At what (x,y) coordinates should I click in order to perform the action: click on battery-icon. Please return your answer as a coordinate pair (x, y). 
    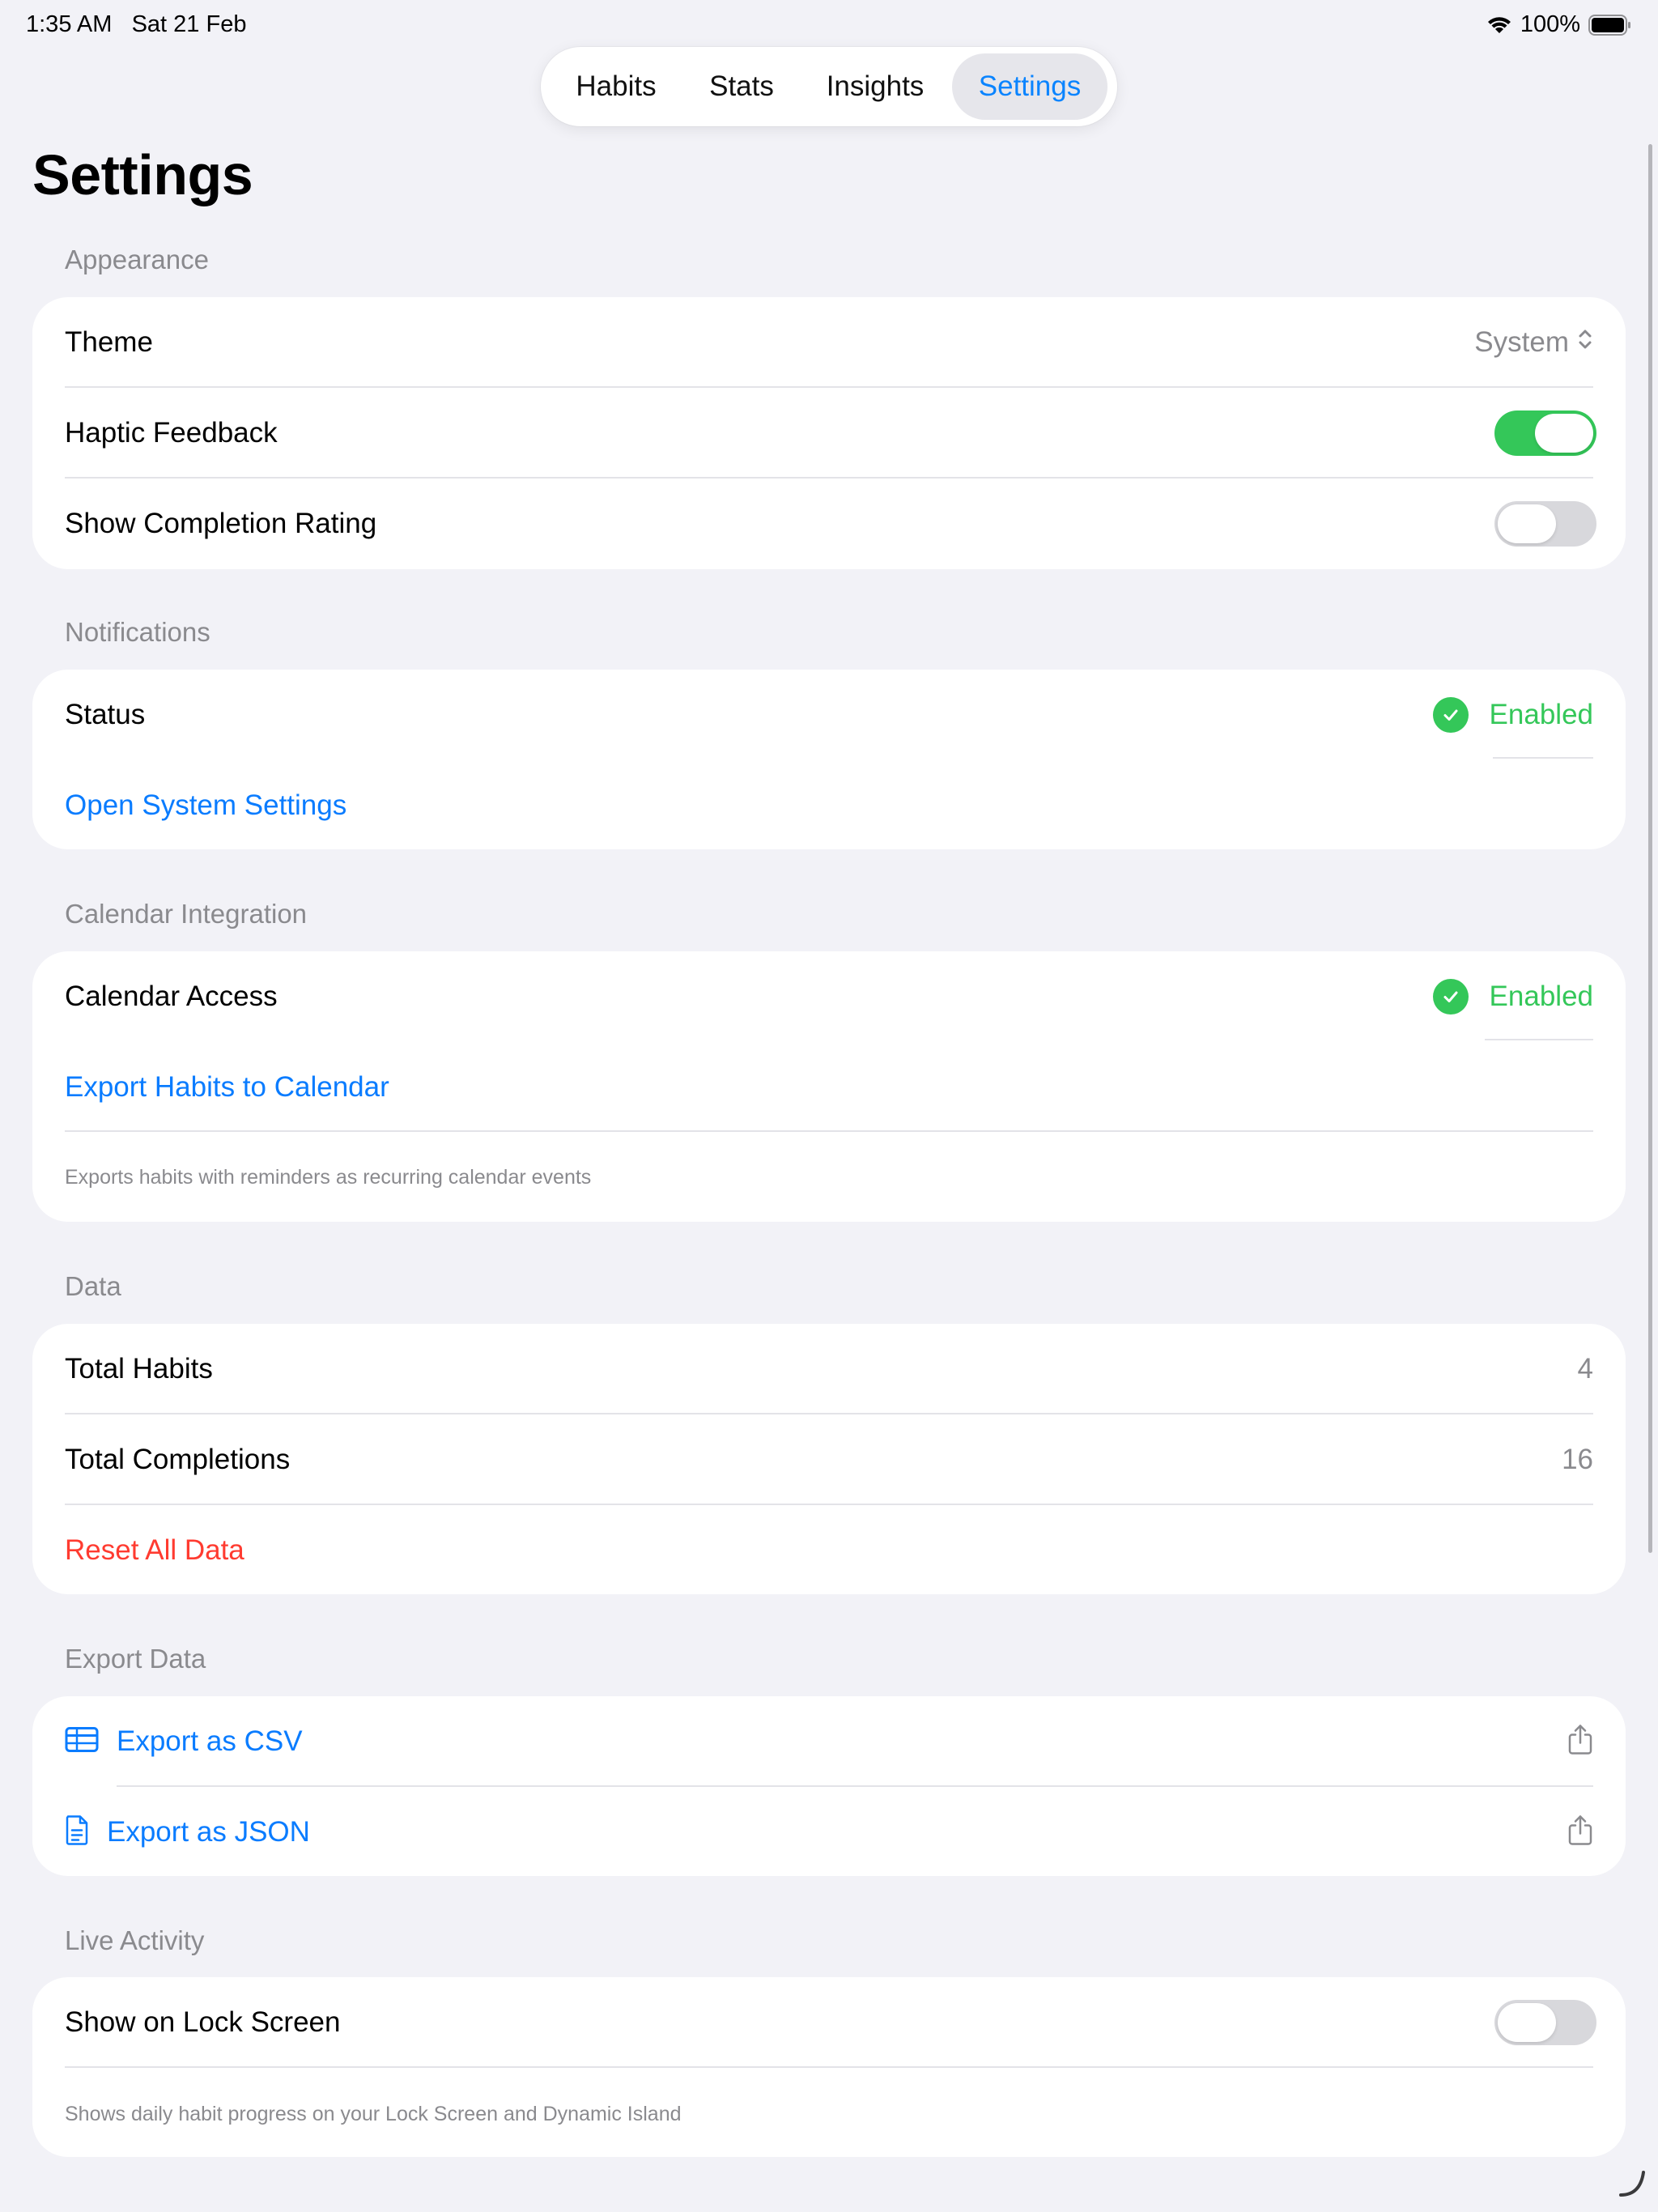
    Looking at the image, I should click on (1610, 25).